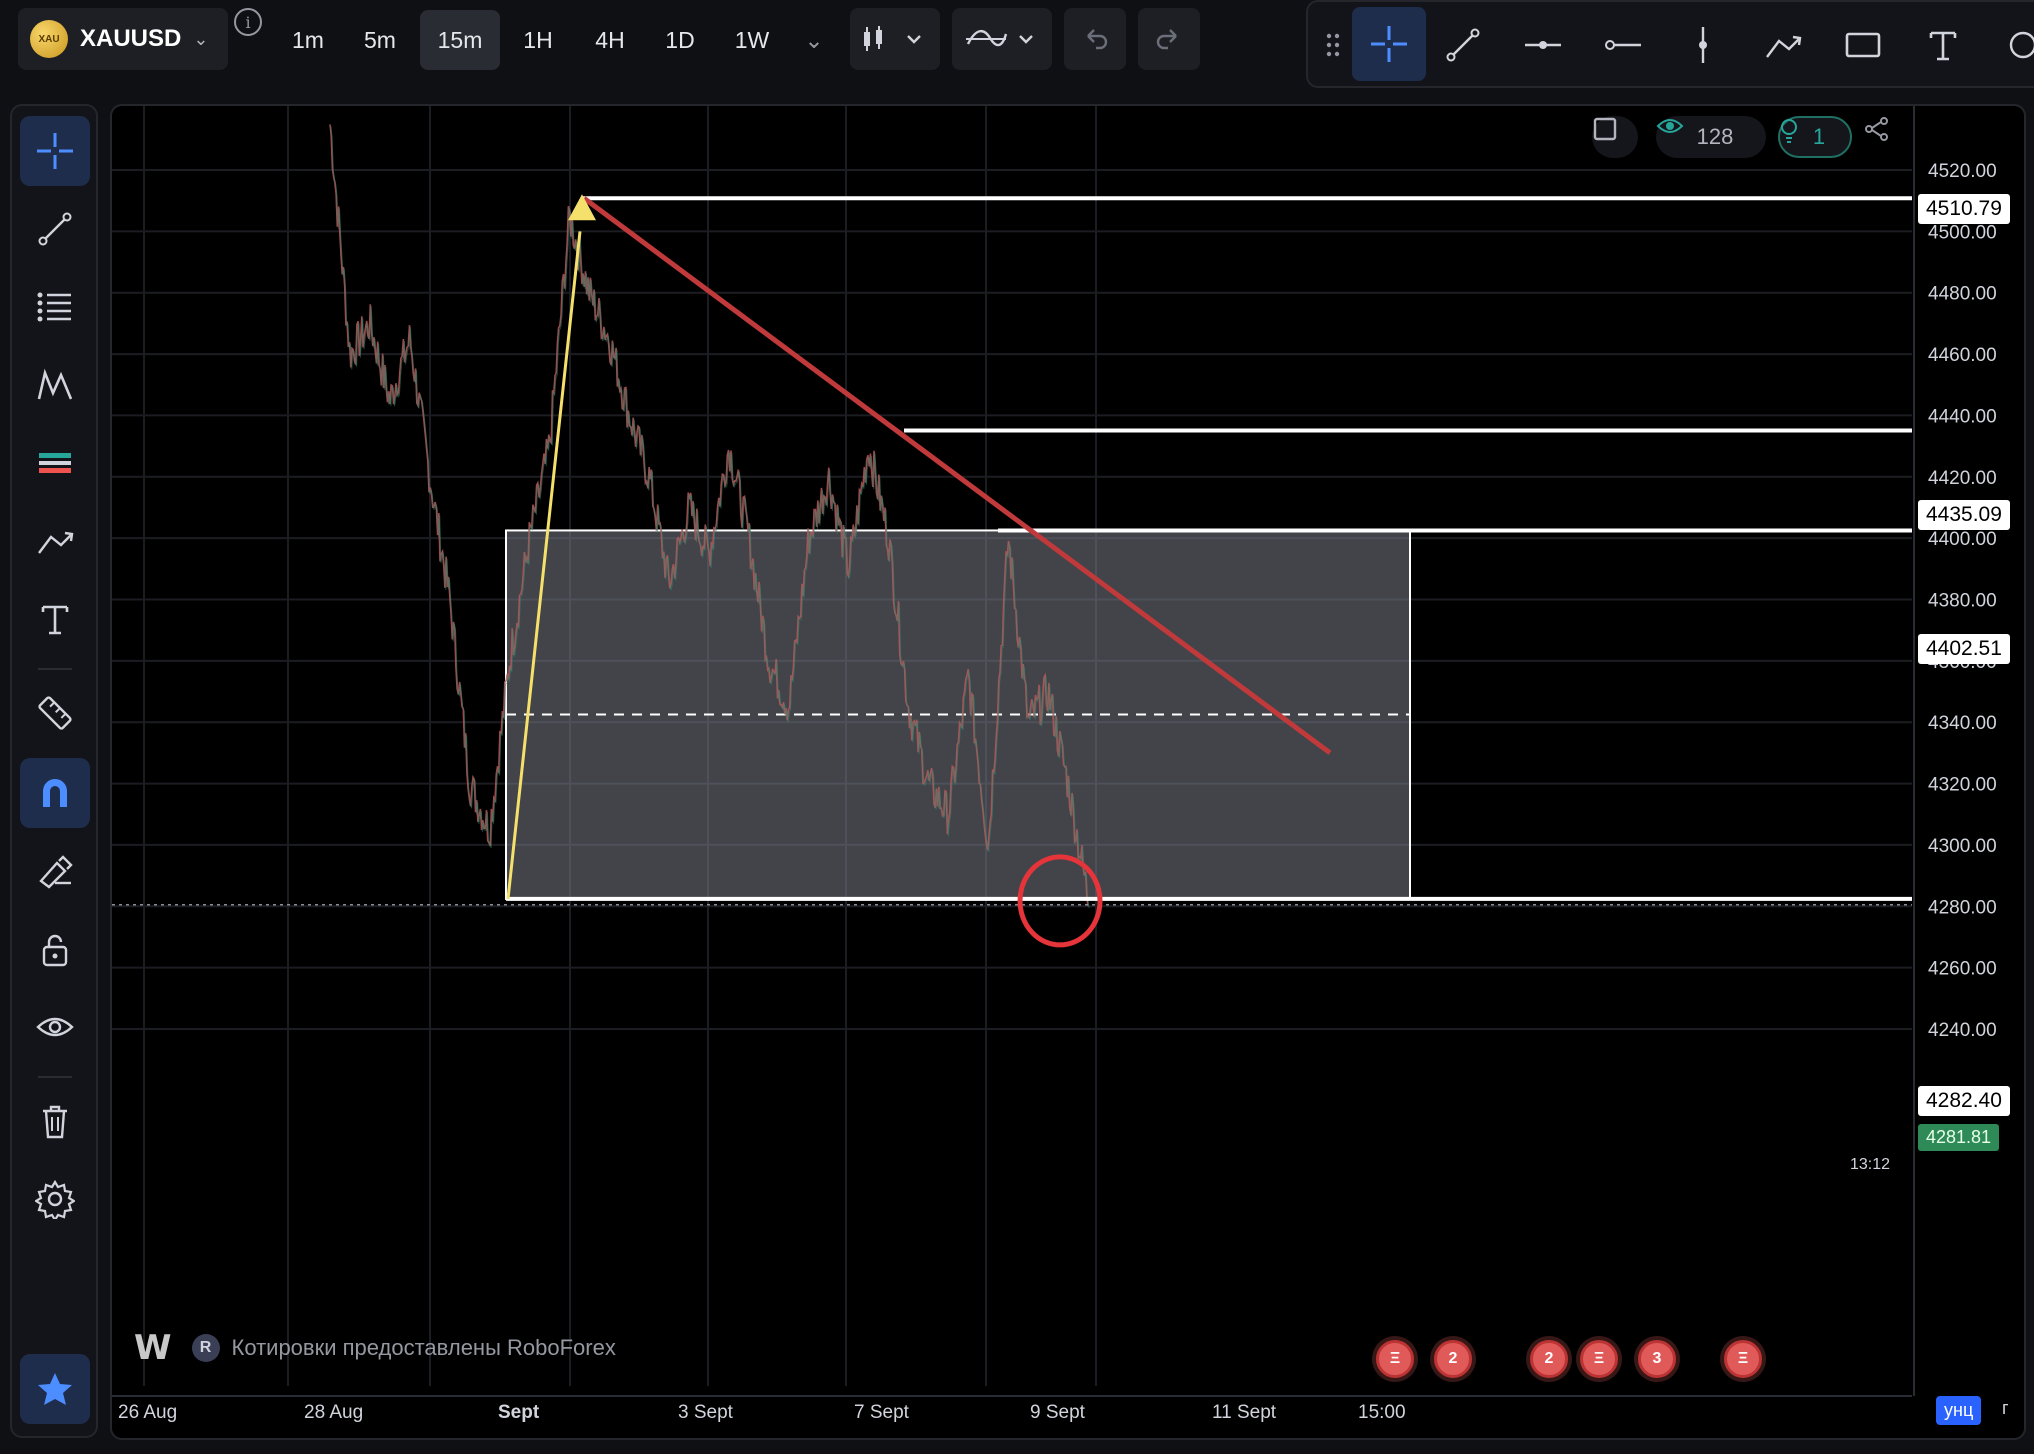  I want to click on price-tick-label: 4500.00, so click(1962, 232).